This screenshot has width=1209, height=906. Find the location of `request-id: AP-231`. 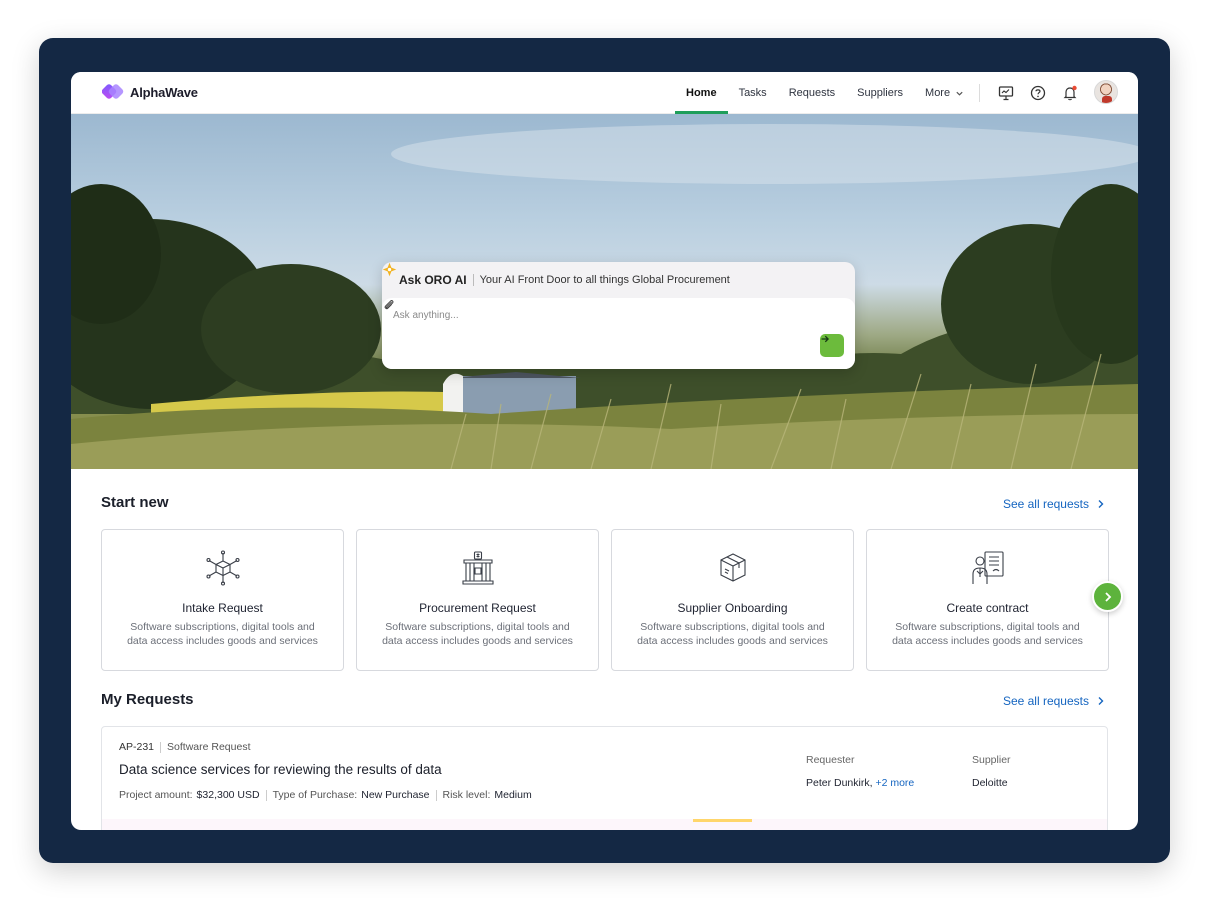

request-id: AP-231 is located at coordinates (137, 747).